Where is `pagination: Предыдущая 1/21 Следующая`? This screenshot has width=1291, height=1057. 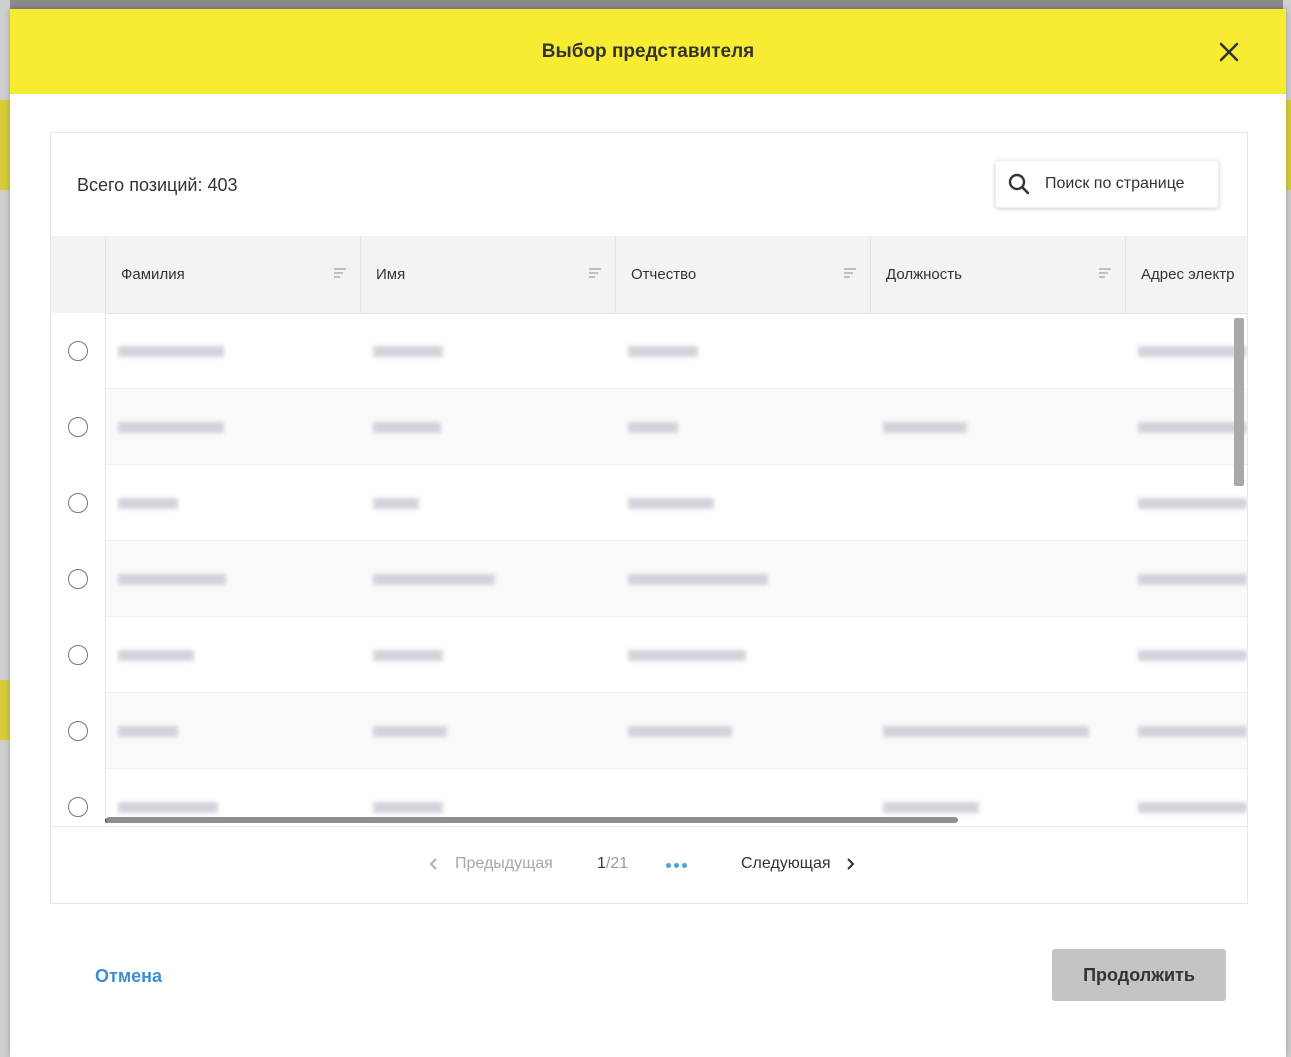
pagination: Предыдущая 1/21 Следующая is located at coordinates (649, 864).